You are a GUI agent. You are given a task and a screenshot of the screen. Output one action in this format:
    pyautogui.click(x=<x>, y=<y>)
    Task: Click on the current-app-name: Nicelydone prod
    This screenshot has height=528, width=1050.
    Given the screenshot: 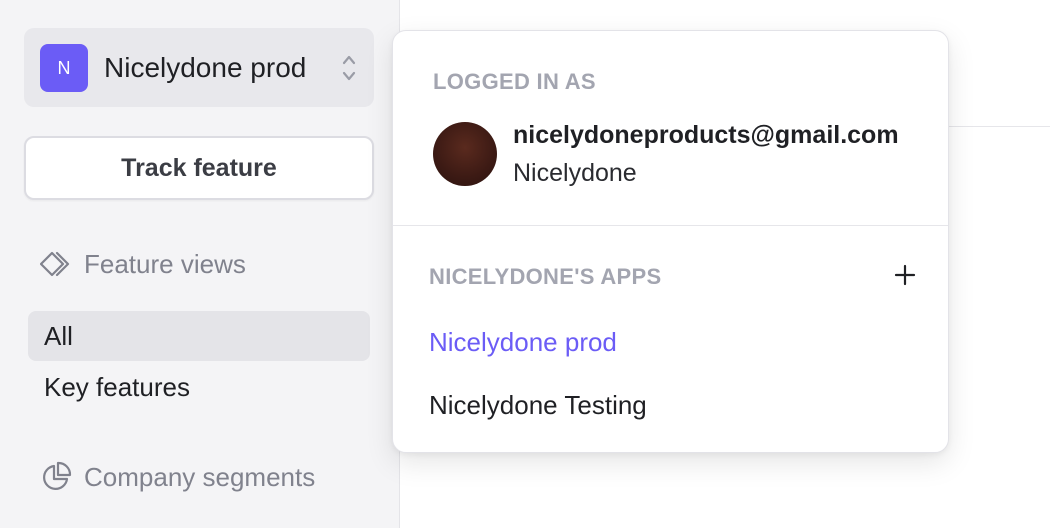 What is the action you would take?
    pyautogui.click(x=205, y=67)
    